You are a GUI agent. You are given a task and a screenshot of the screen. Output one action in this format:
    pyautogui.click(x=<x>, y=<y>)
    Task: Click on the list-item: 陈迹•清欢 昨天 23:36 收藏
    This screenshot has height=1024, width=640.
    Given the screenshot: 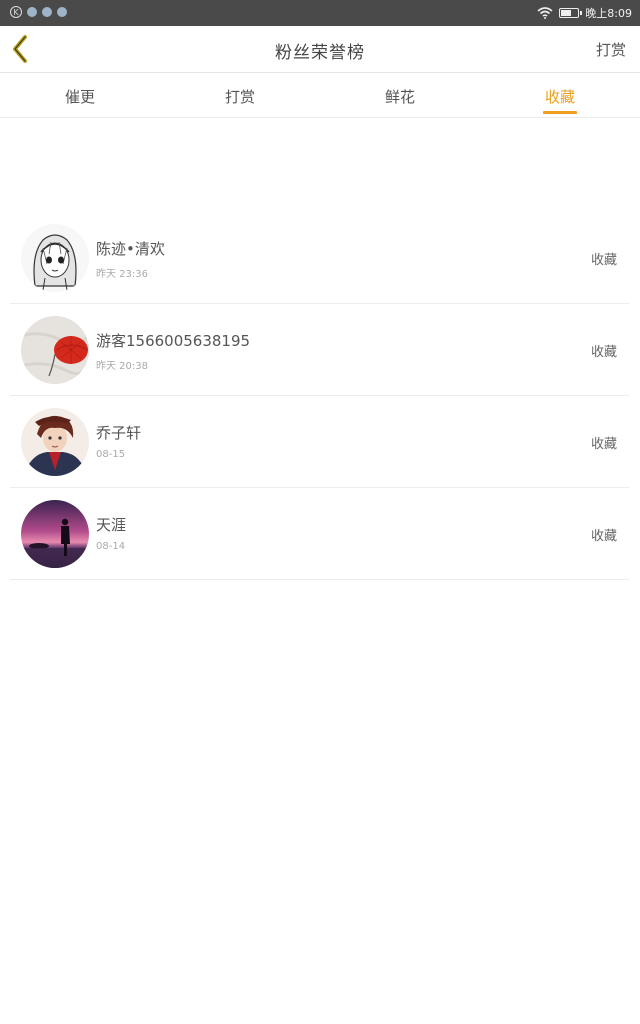 What is the action you would take?
    pyautogui.click(x=319, y=258)
    